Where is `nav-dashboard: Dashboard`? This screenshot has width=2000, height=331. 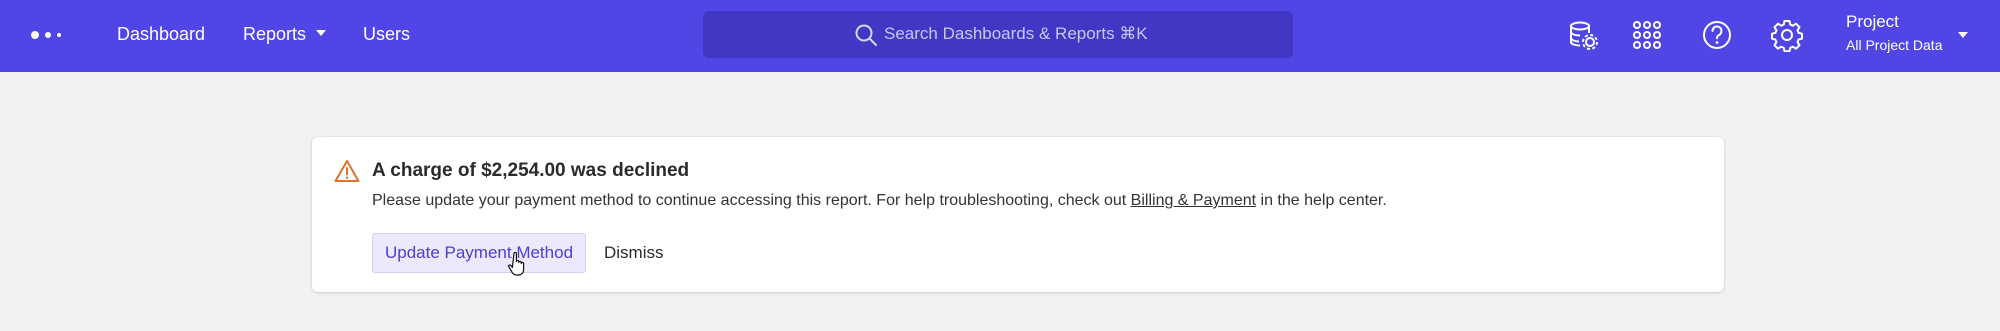 nav-dashboard: Dashboard is located at coordinates (161, 34).